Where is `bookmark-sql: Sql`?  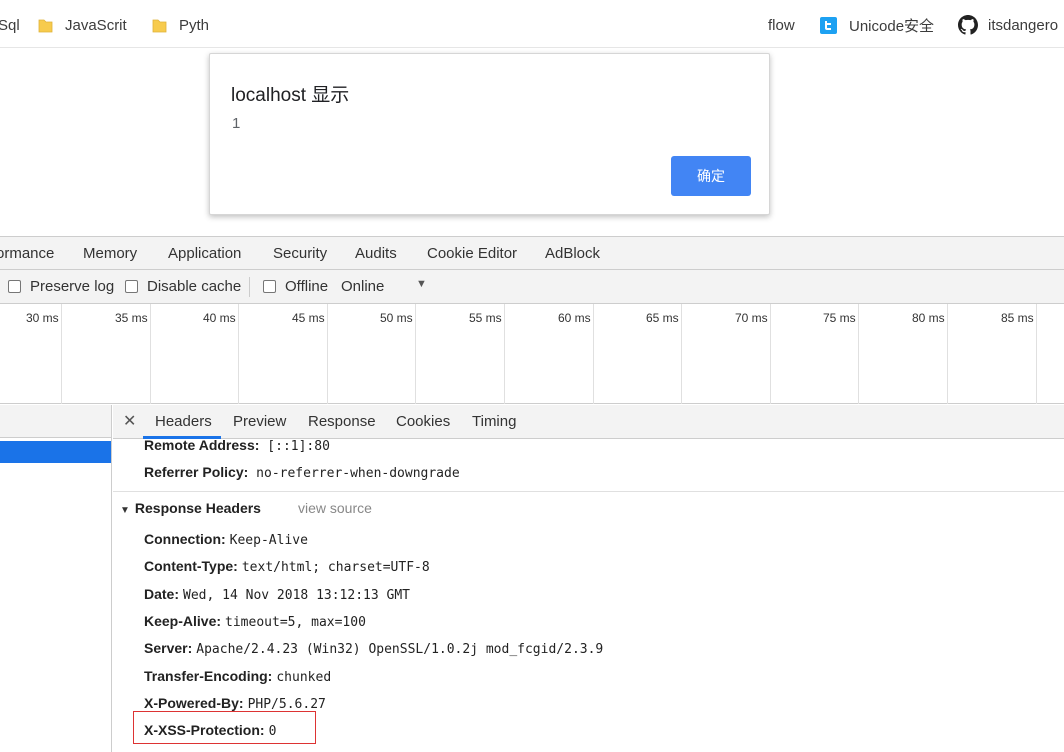
bookmark-sql: Sql is located at coordinates (10, 25).